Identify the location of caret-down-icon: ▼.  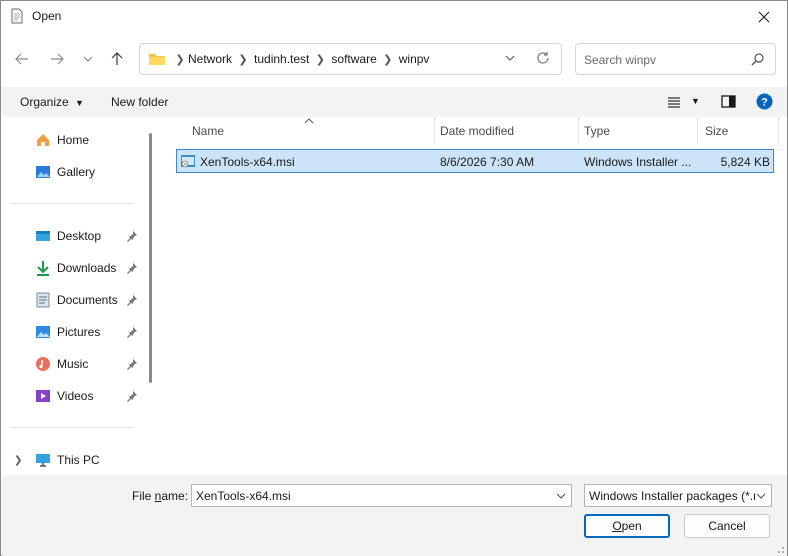
(79, 103).